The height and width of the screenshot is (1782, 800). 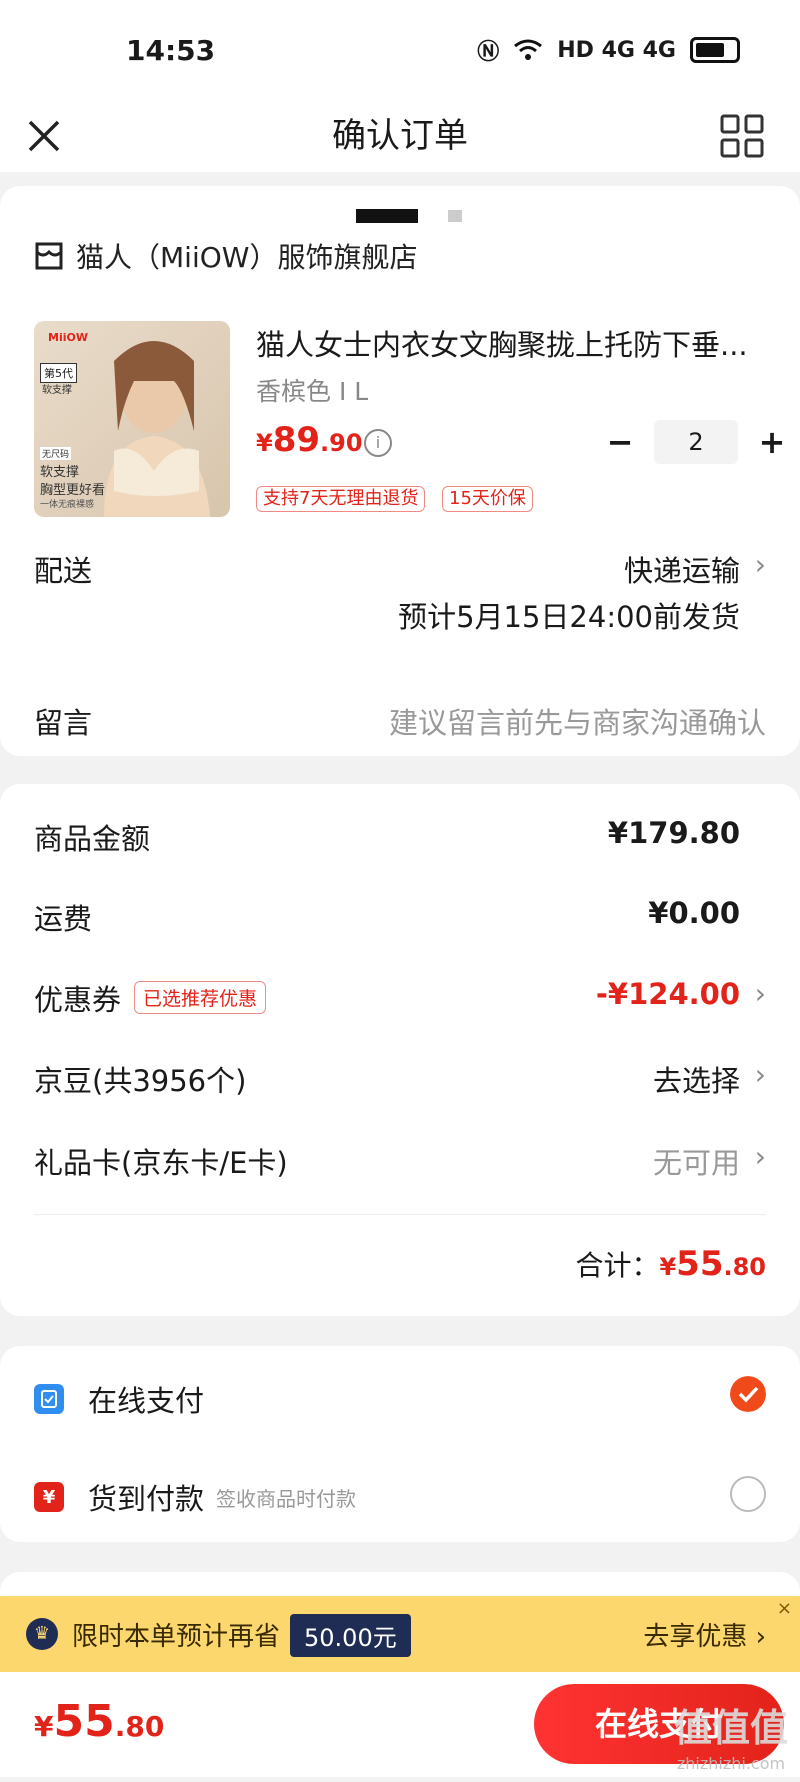 What do you see at coordinates (247, 257) in the screenshot?
I see `store-name: 猫人（MiiOW）服饰旗舰店` at bounding box center [247, 257].